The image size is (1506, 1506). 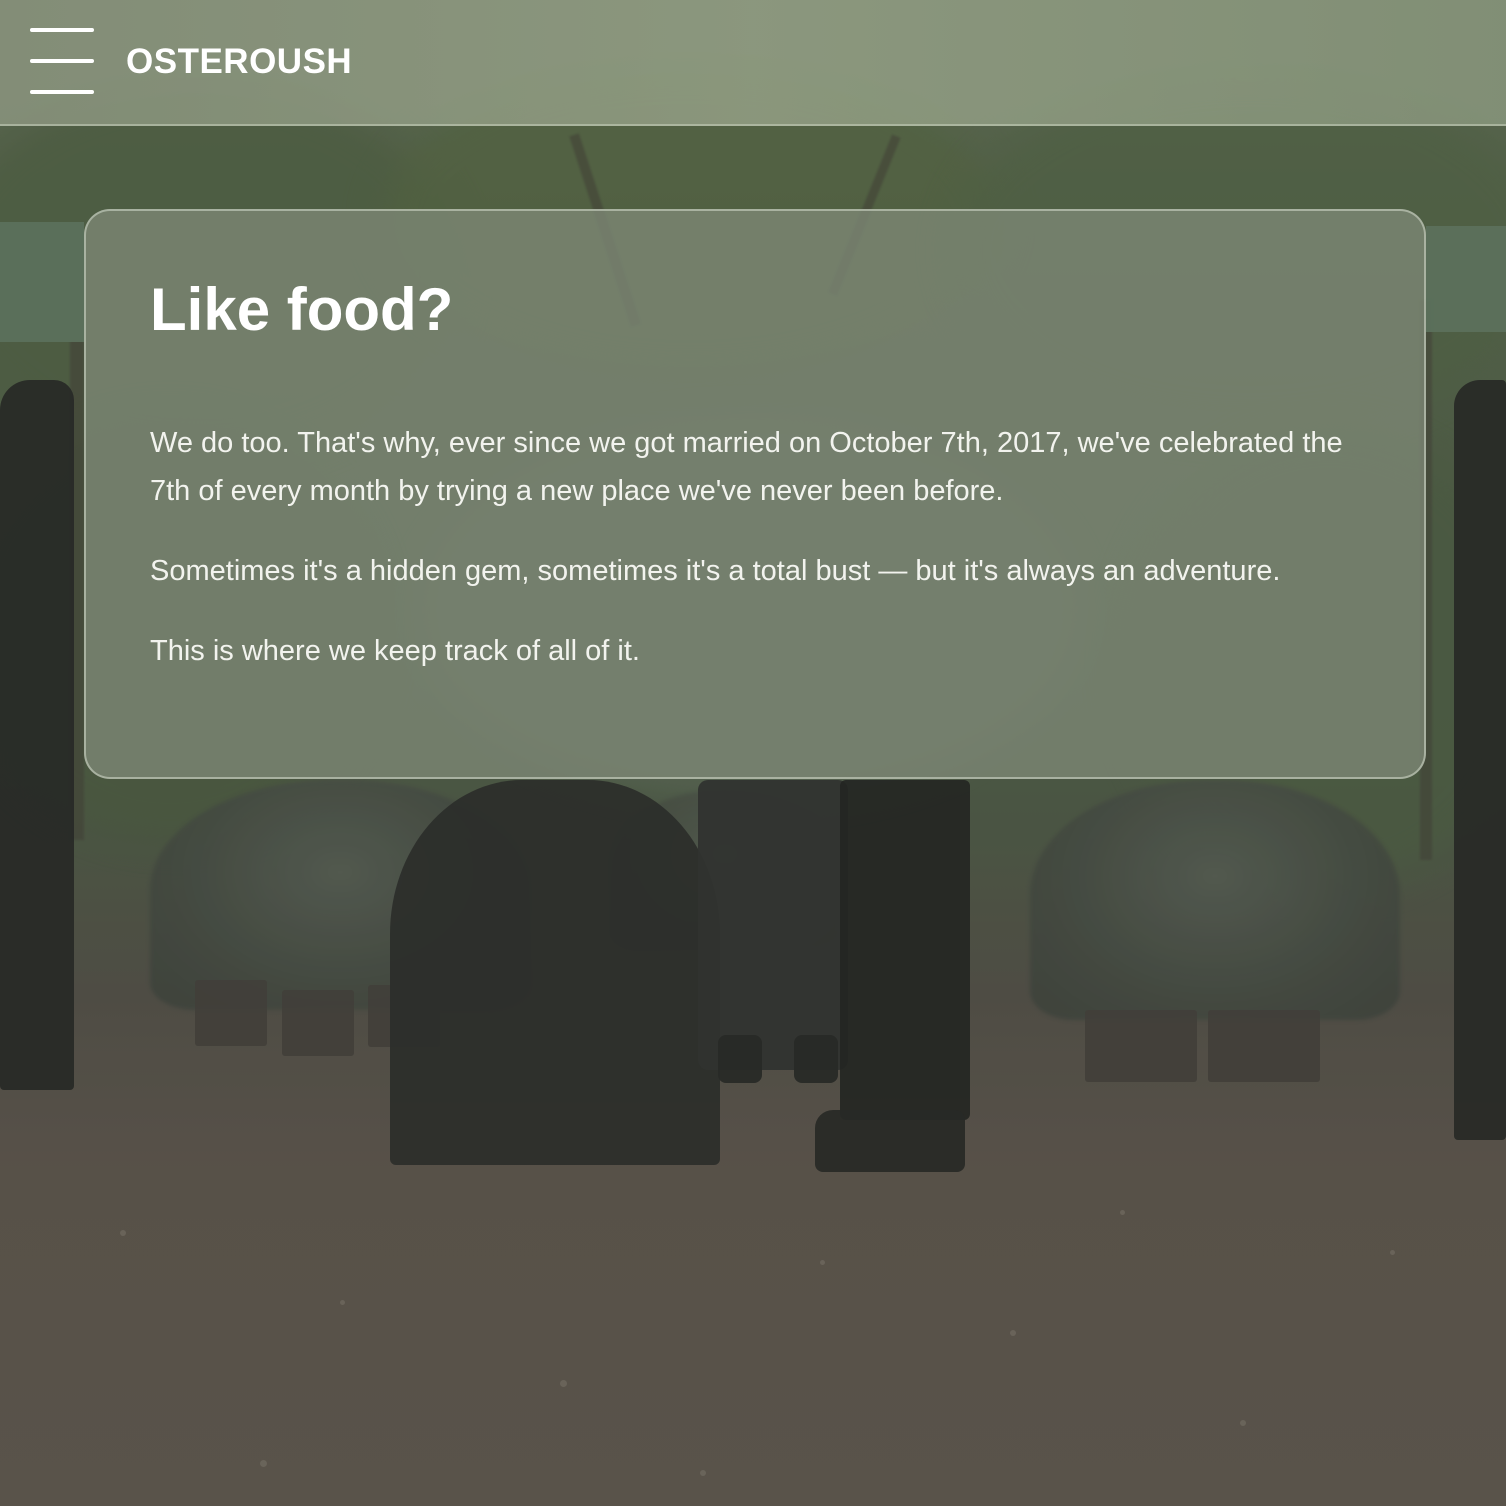 What do you see at coordinates (239, 62) in the screenshot?
I see `site-brand: OSTEROUSH` at bounding box center [239, 62].